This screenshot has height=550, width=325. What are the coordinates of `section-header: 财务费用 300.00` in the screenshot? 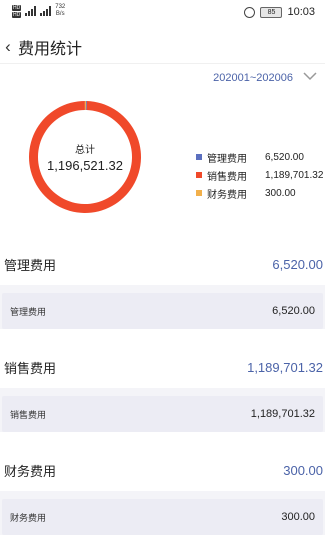 It's located at (162, 470).